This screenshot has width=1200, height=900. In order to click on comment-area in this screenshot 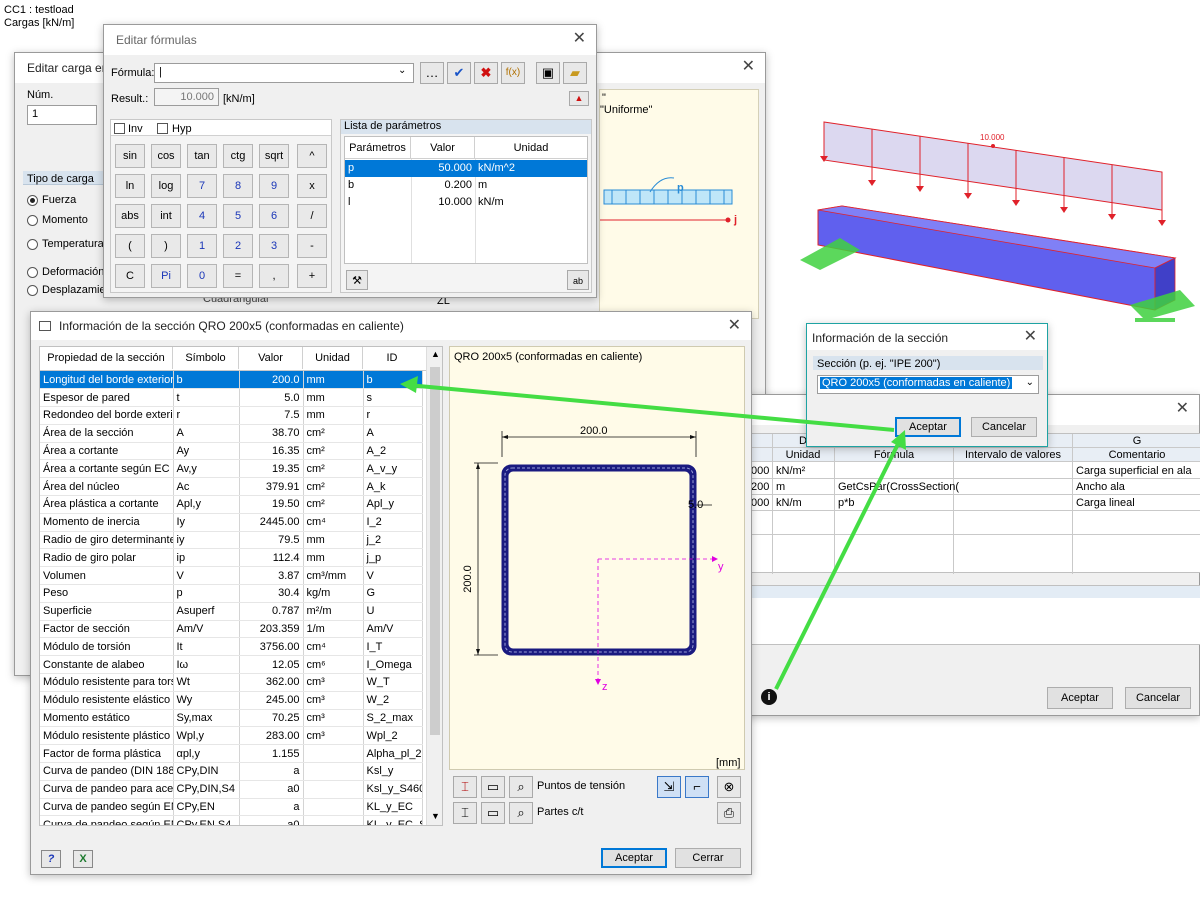, I will do `click(974, 615)`.